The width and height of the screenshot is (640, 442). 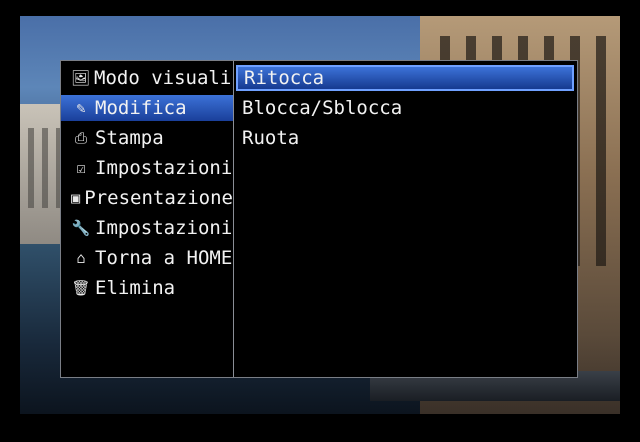 I want to click on menu-item-impostazioni-1: ☑ Impostazioni, so click(x=147, y=168).